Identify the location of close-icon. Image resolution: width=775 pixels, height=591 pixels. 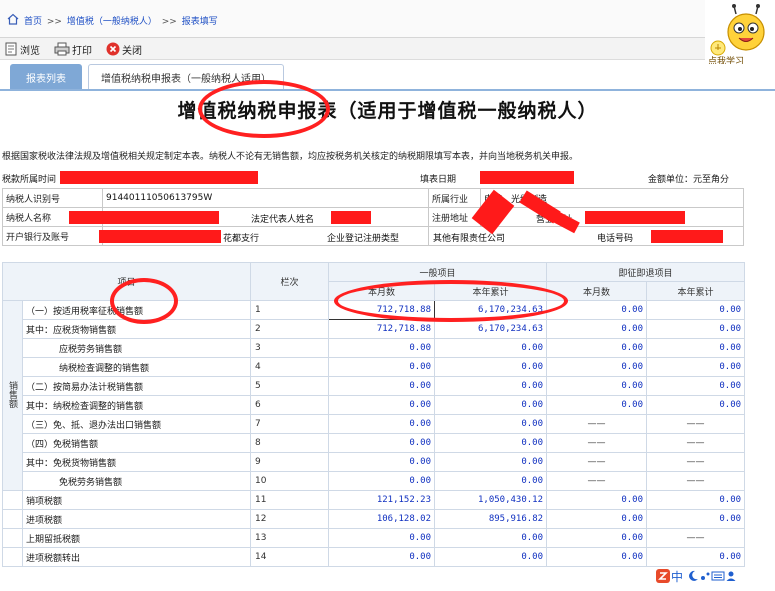
(113, 49).